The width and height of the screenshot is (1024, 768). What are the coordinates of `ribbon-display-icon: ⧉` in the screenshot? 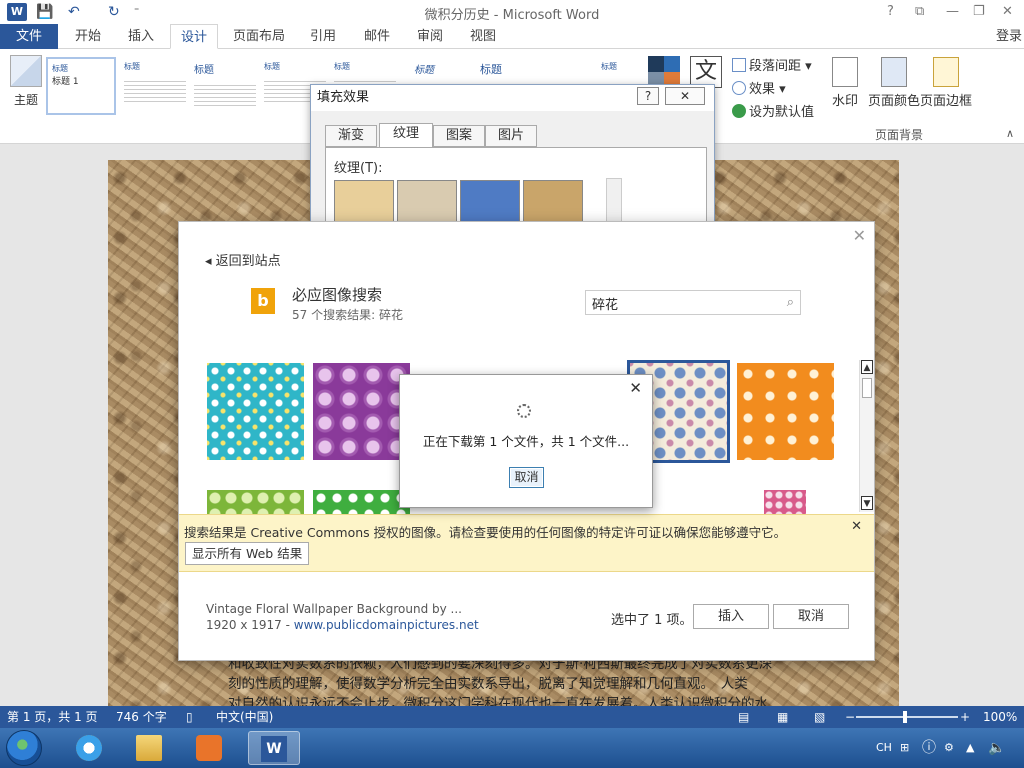 It's located at (919, 12).